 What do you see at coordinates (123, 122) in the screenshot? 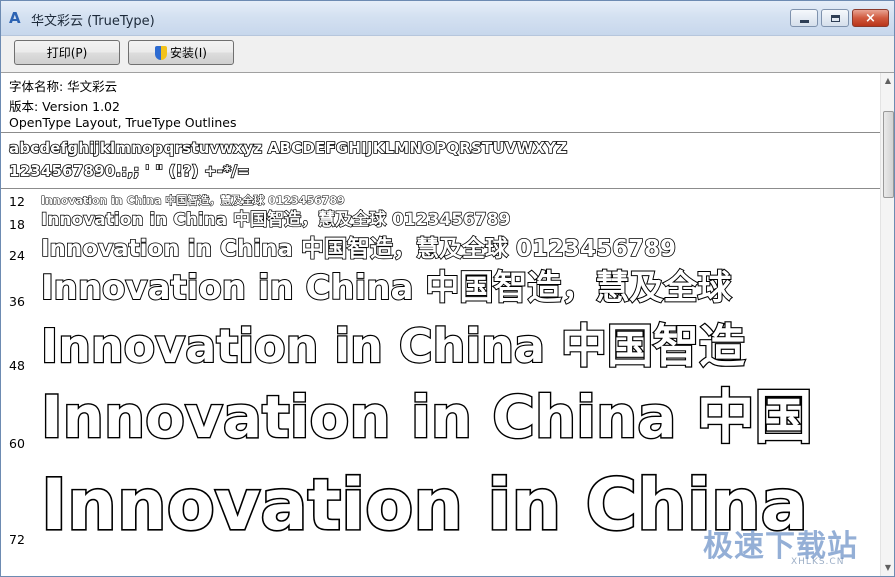
I see `font-type-line: OpenType Layout, TrueType Outlines` at bounding box center [123, 122].